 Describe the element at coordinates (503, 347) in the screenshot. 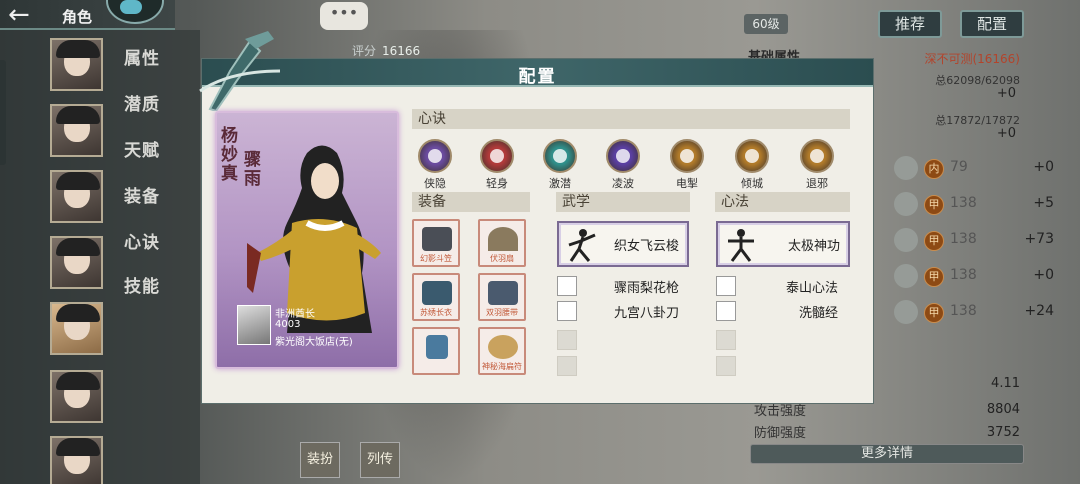

I see `accessory-icon` at that location.